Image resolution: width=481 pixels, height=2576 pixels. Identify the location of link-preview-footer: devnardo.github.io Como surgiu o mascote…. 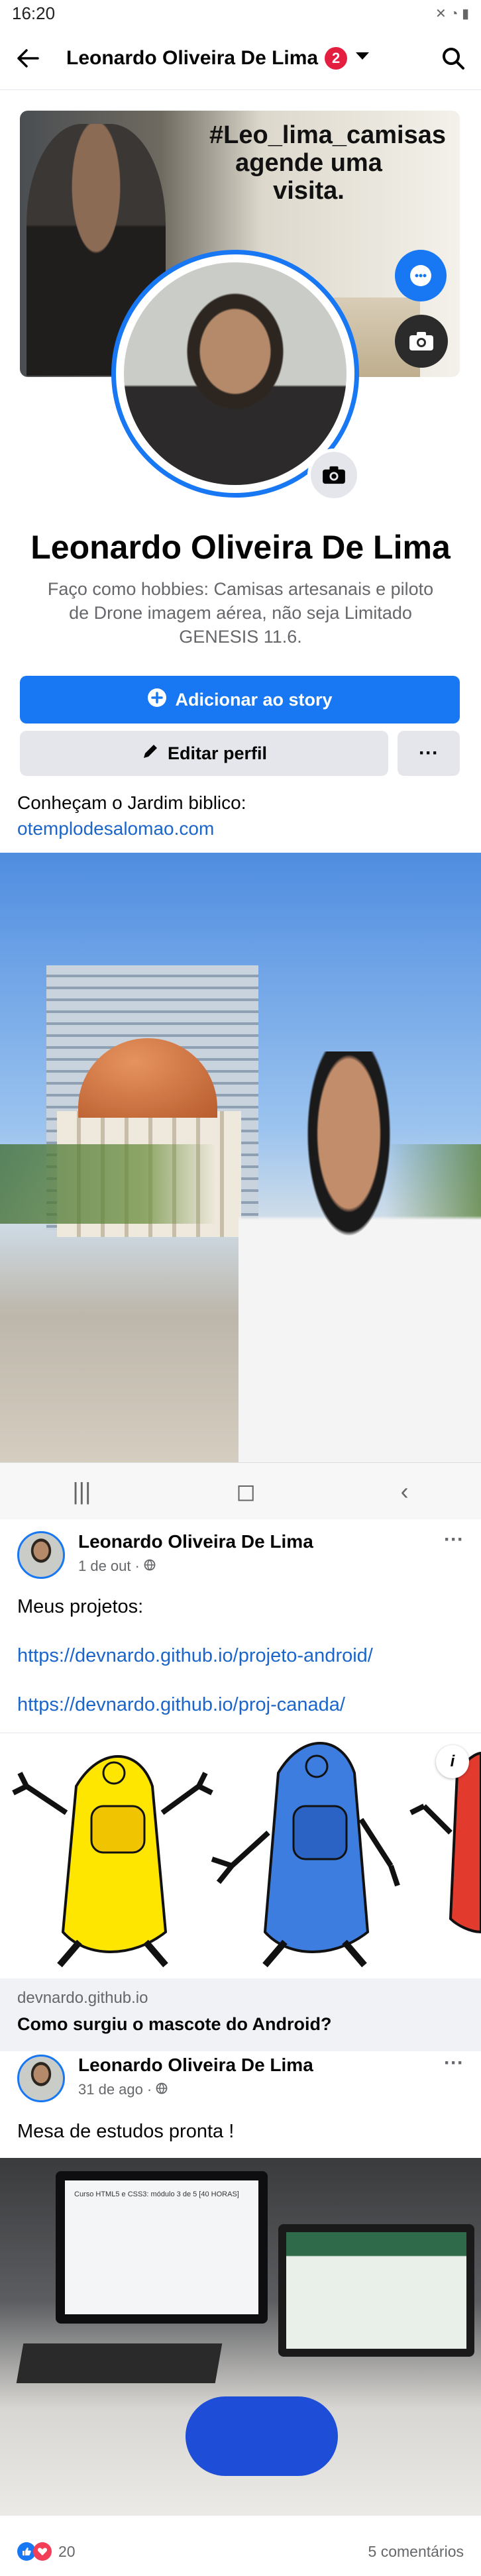
(240, 2014).